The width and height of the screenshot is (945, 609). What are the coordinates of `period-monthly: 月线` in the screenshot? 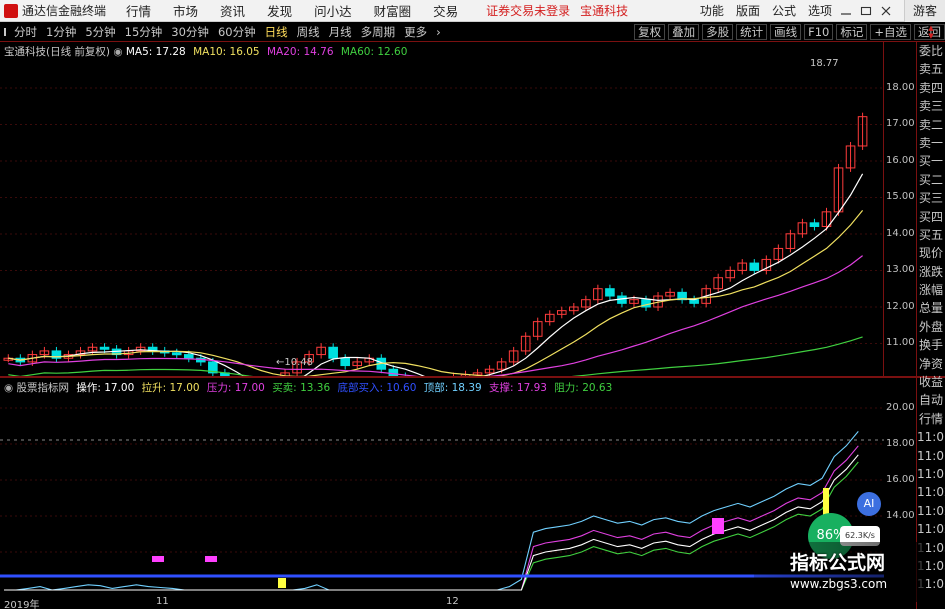 It's located at (340, 32).